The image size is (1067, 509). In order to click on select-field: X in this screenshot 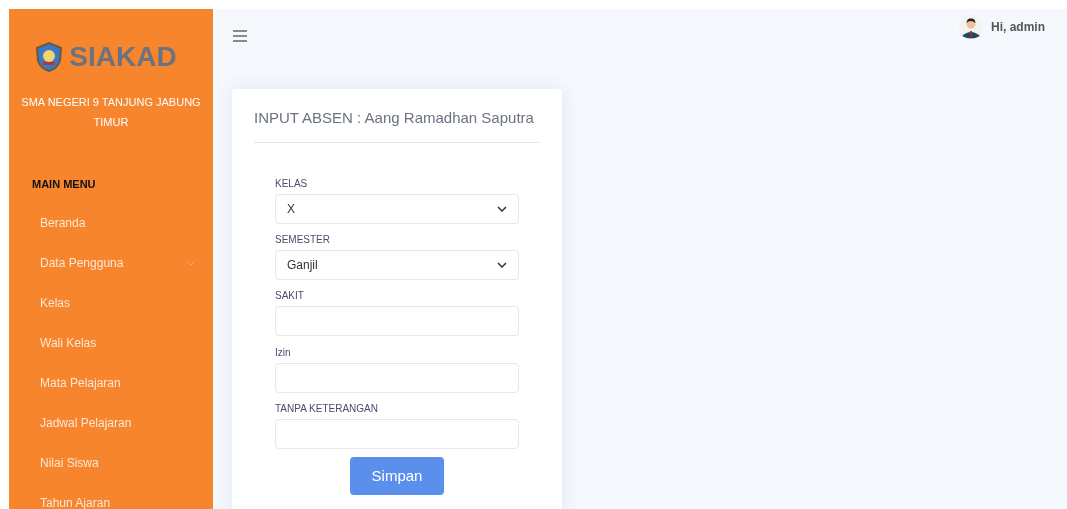, I will do `click(397, 209)`.